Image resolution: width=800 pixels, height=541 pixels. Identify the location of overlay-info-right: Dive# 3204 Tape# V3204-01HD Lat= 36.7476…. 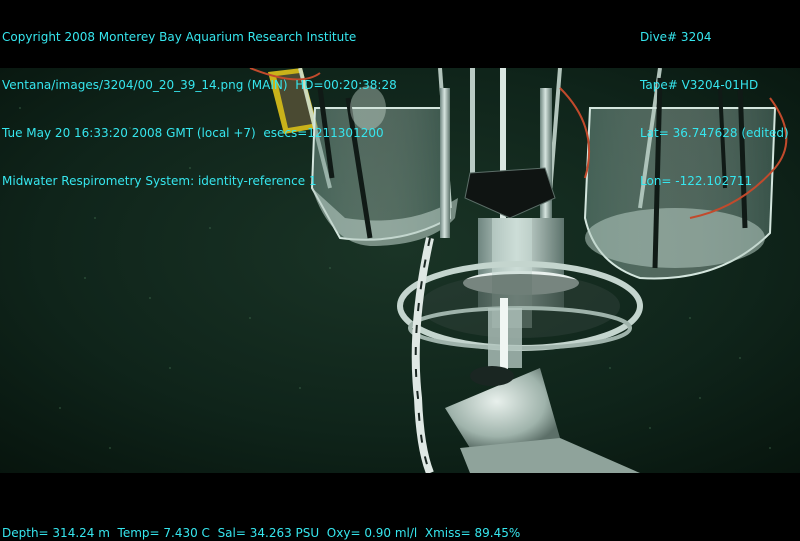
(714, 110).